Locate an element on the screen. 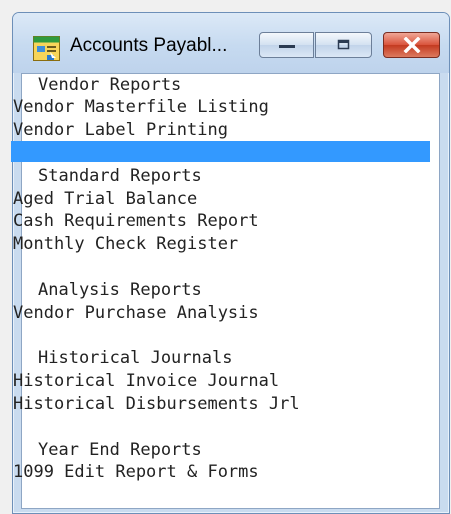  menu-item-monthly-check-register: Monthly Check Register is located at coordinates (125, 244).